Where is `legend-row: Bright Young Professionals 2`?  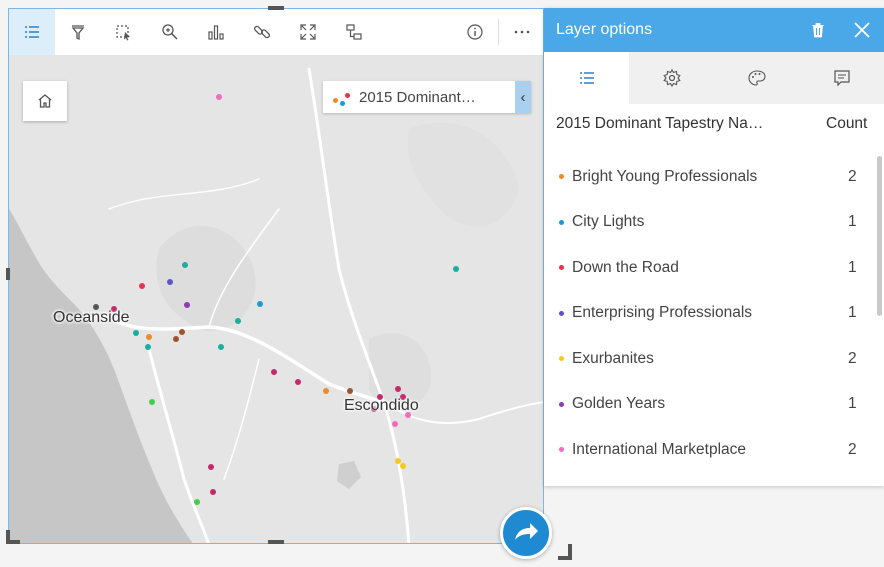
legend-row: Bright Young Professionals 2 is located at coordinates (714, 177).